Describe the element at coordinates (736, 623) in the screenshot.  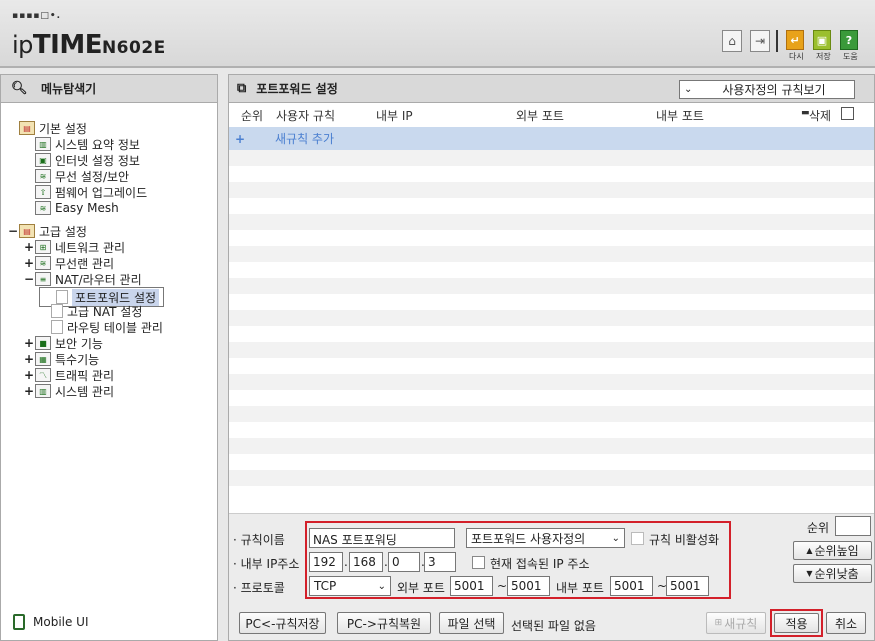
I see `new-rule-button: ⊞ 새규칙` at that location.